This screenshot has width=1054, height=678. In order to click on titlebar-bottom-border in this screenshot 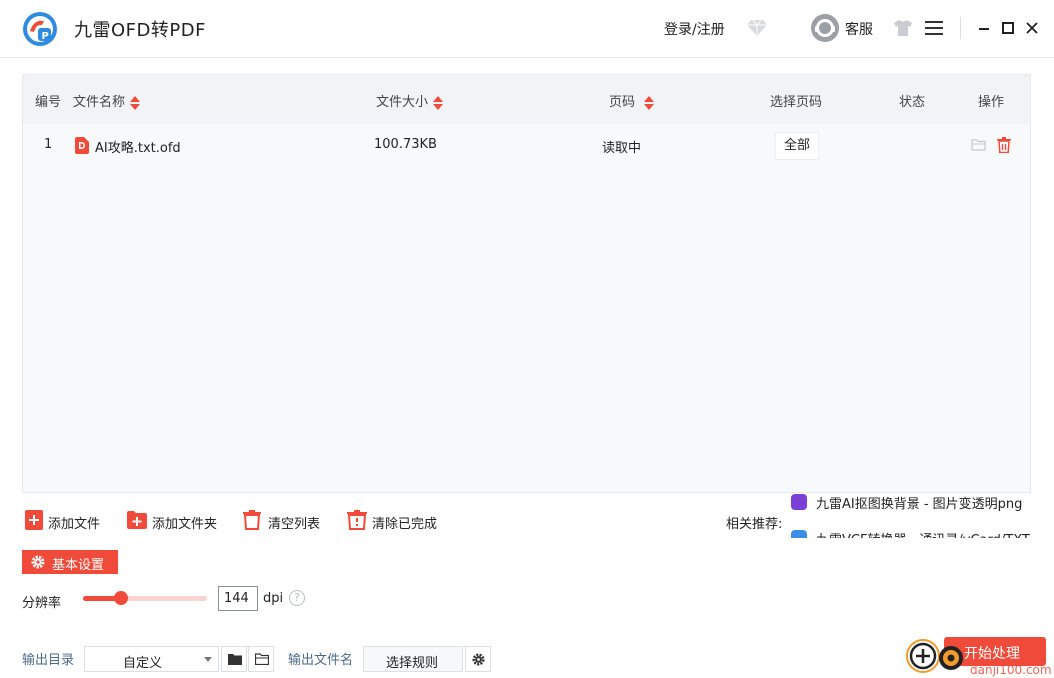, I will do `click(527, 57)`.